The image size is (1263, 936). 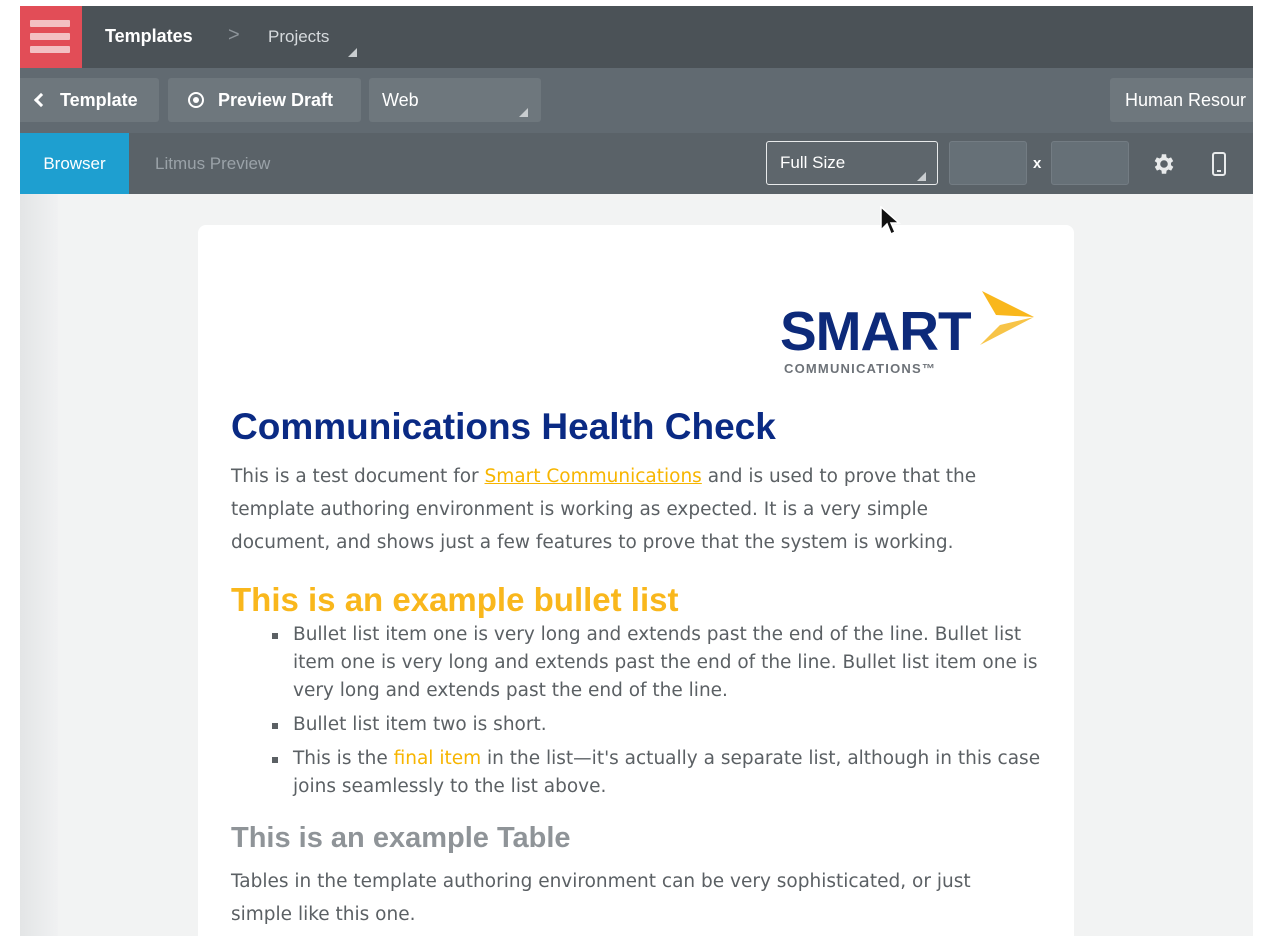 I want to click on smart-communications-logo: SMART COMMUNICATIONS™, so click(x=910, y=338).